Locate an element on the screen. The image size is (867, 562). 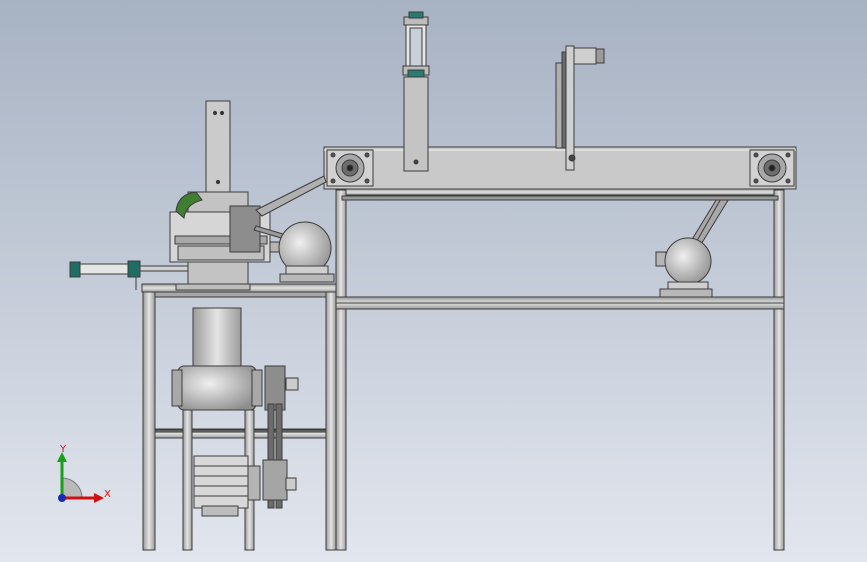
left-leg-outer is located at coordinates (149, 421).